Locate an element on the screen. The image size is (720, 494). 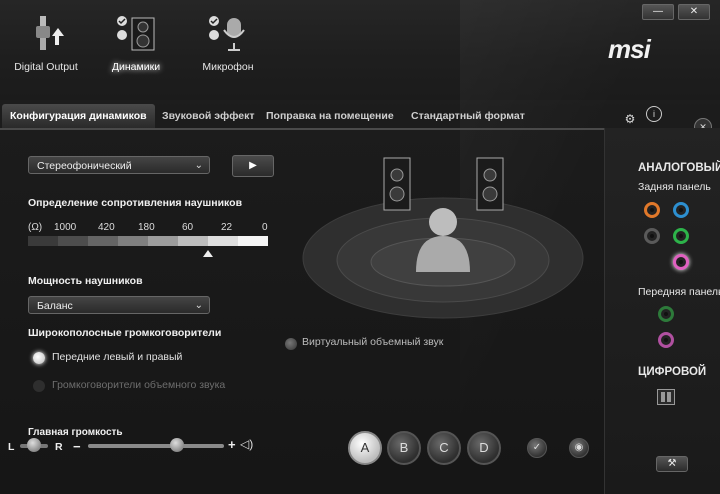
impedance-value: 60 is located at coordinates (188, 227).